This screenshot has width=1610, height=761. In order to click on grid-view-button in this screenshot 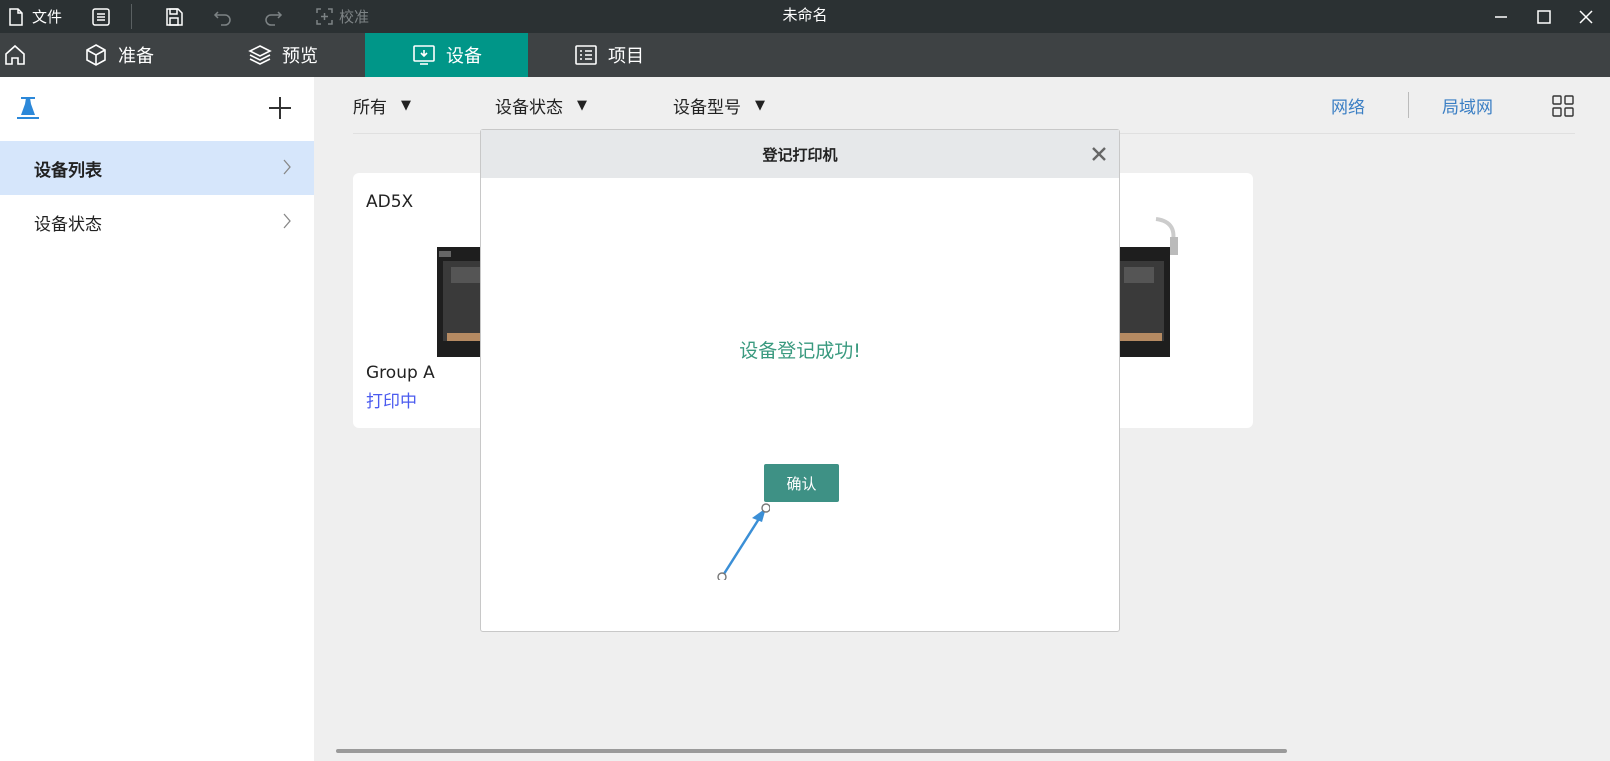, I will do `click(1563, 108)`.